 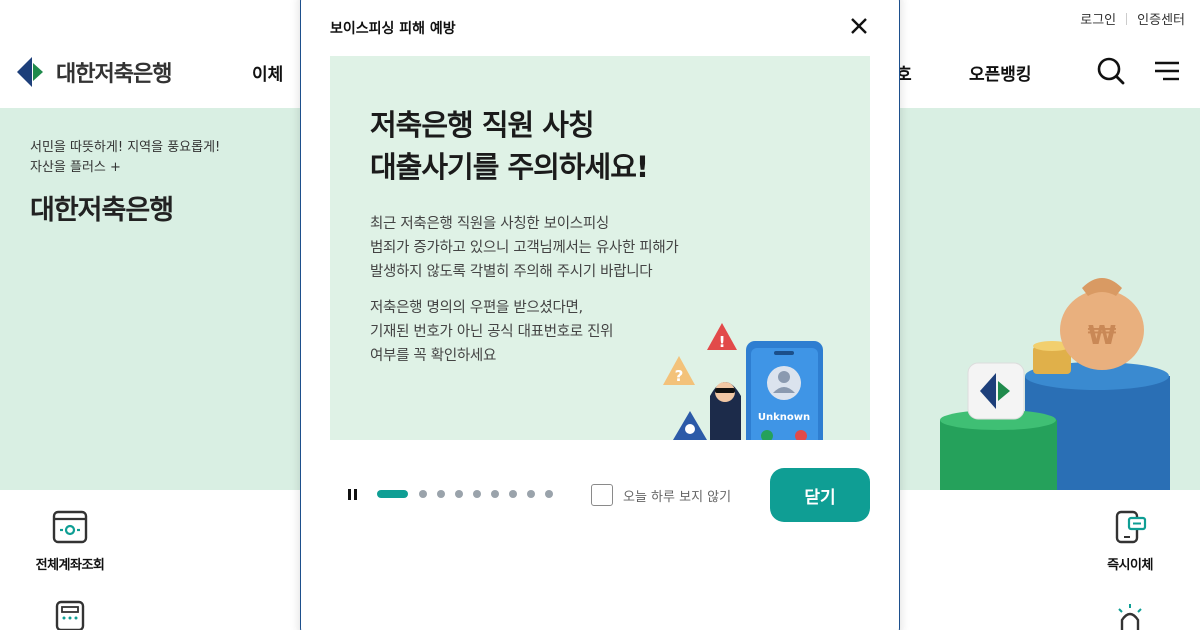 What do you see at coordinates (1130, 565) in the screenshot?
I see `quick-instant-transfer-label: 즉시이체` at bounding box center [1130, 565].